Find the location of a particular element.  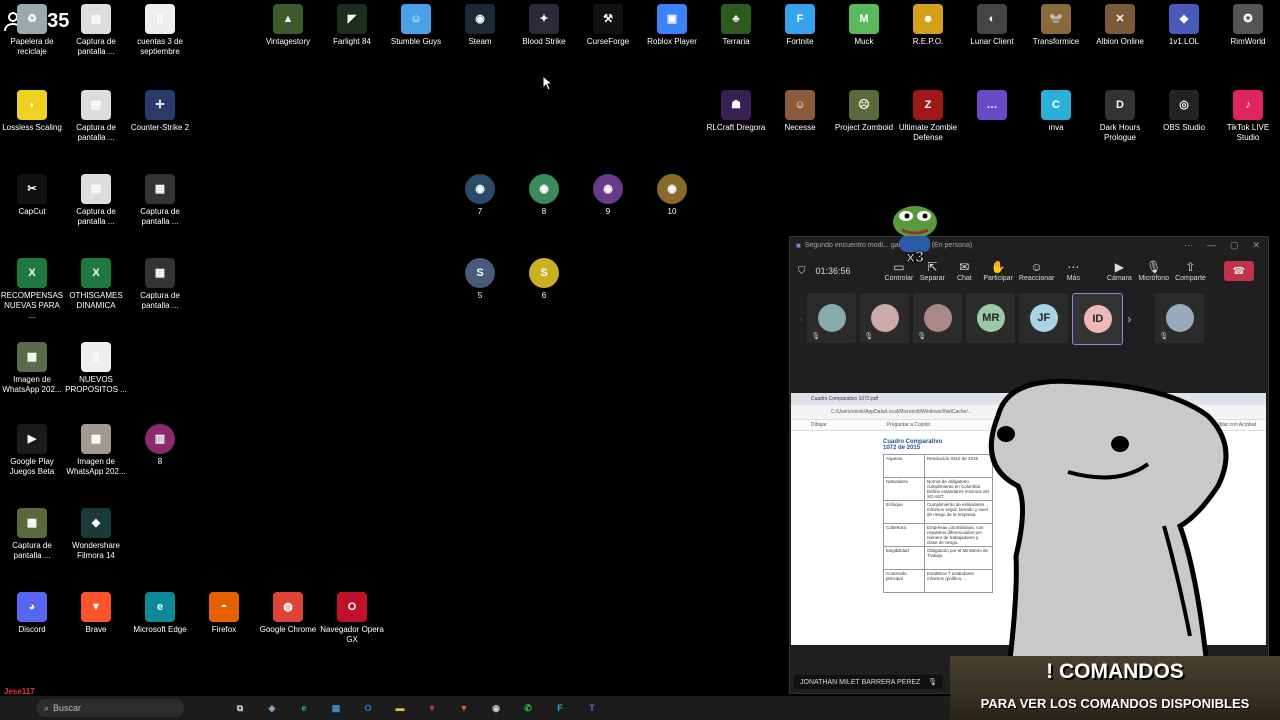

desktop-icon: ☺ Necesse is located at coordinates (800, 111).